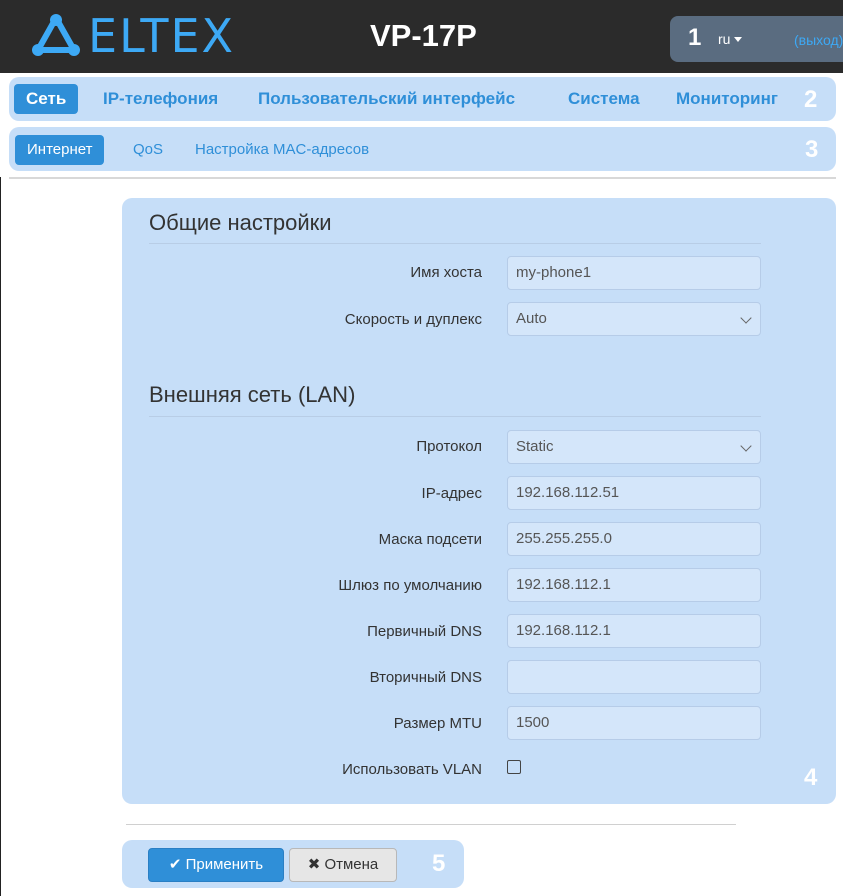 The width and height of the screenshot is (843, 896). I want to click on device-model: VP-17P, so click(423, 35).